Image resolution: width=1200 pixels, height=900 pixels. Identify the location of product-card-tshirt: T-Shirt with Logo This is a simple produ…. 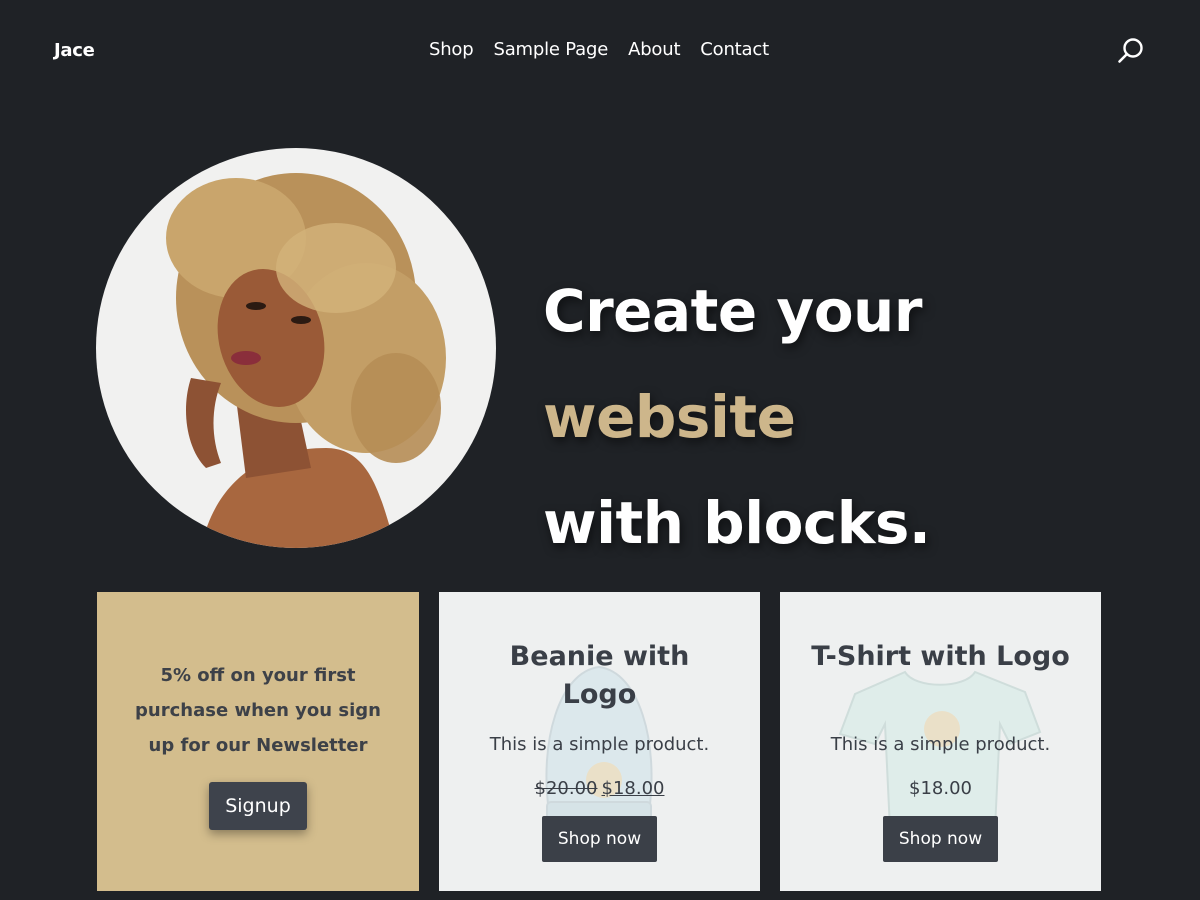
(940, 741).